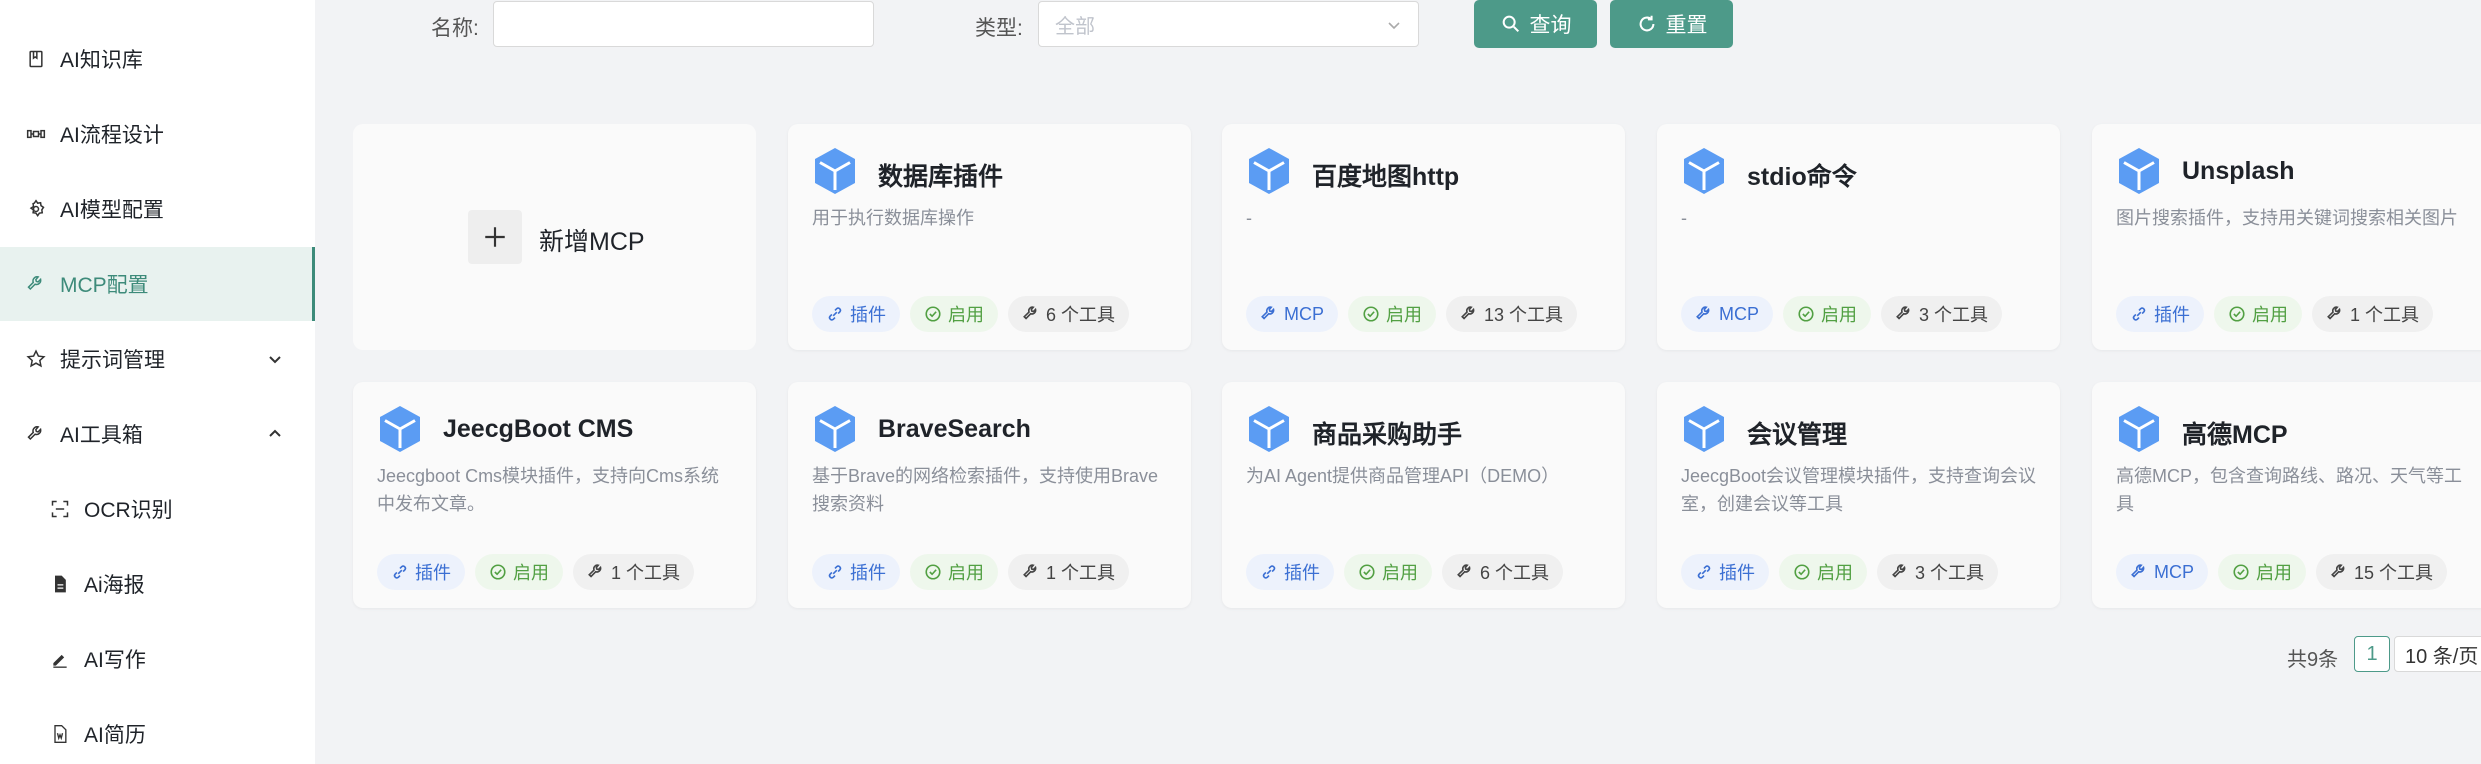  What do you see at coordinates (893, 218) in the screenshot?
I see `card-description: 用于执行数据库操作` at bounding box center [893, 218].